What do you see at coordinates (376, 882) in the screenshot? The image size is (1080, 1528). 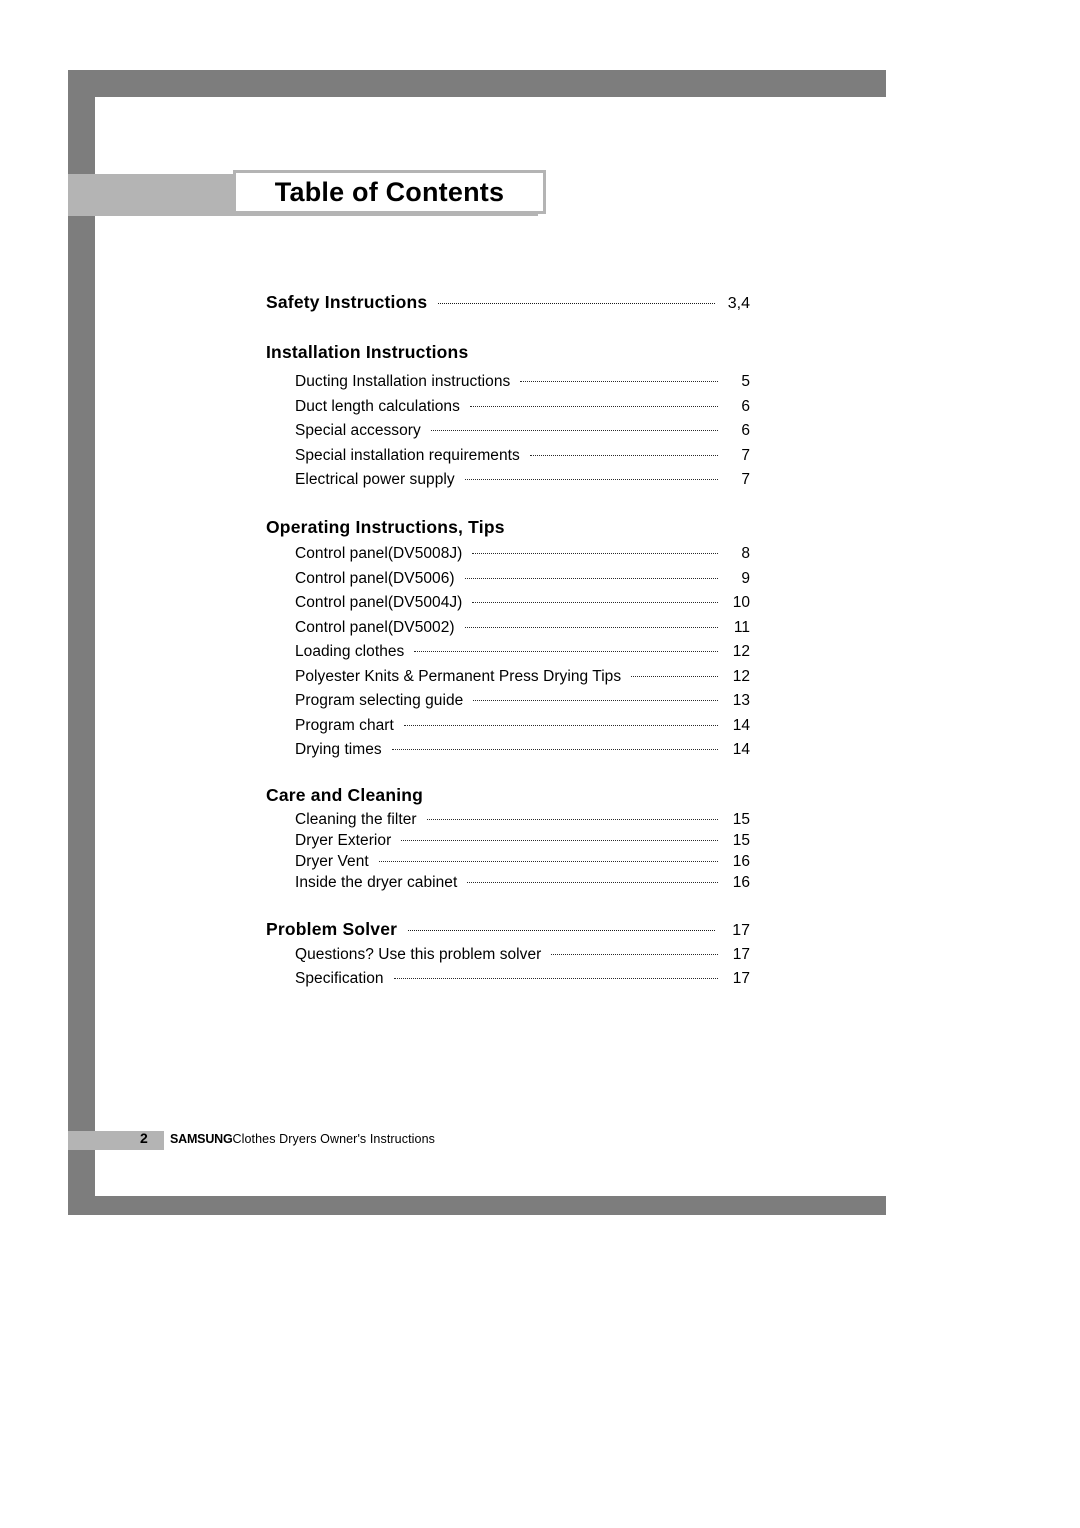 I see `toc-entry-label: Inside the dryer cabinet` at bounding box center [376, 882].